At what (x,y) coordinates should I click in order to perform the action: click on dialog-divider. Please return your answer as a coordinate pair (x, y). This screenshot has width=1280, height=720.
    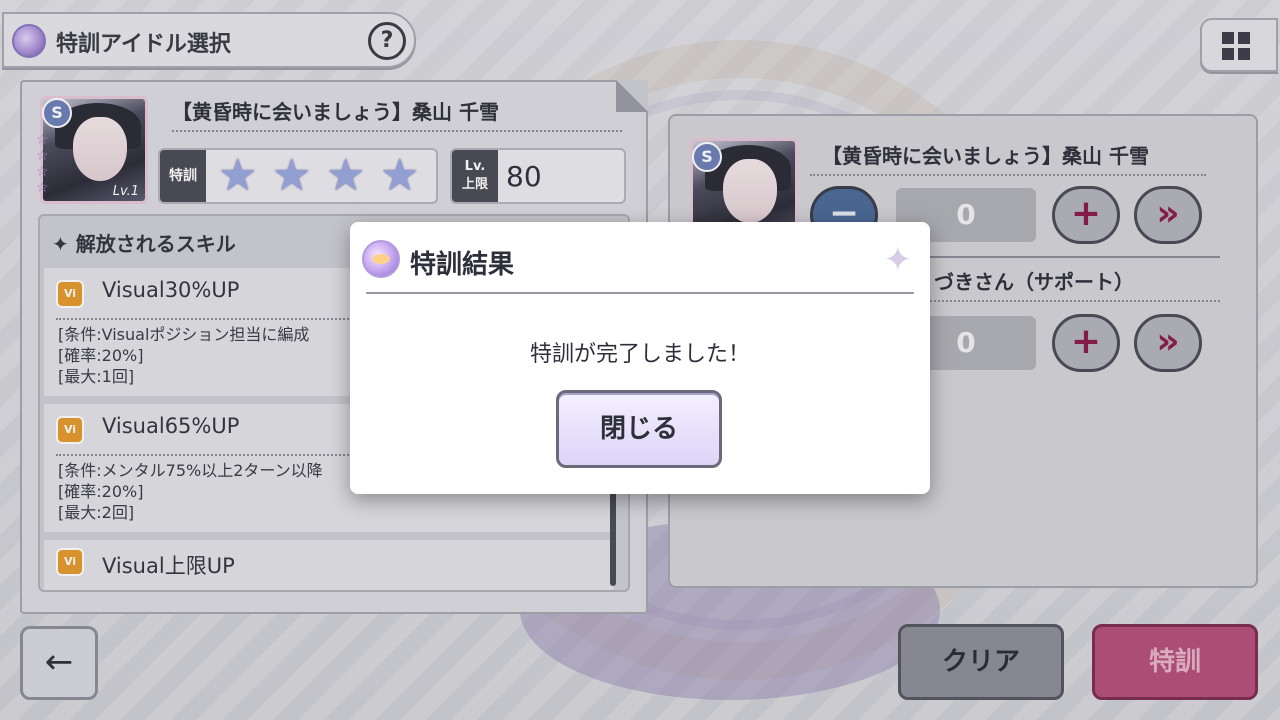
    Looking at the image, I should click on (640, 293).